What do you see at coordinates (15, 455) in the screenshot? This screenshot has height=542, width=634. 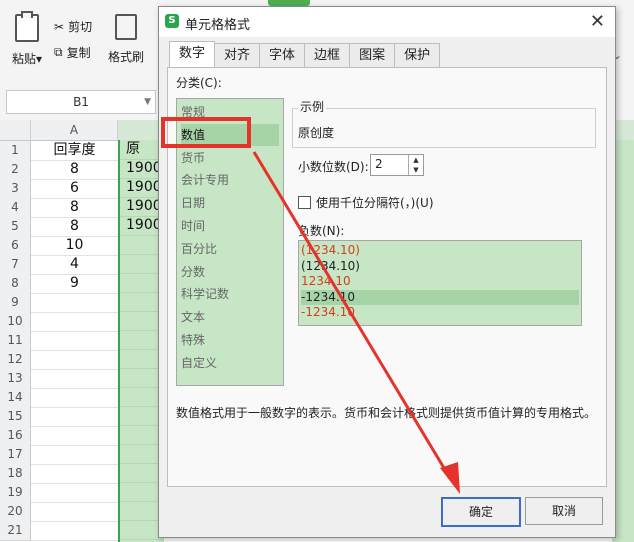 I see `row-header: 17` at bounding box center [15, 455].